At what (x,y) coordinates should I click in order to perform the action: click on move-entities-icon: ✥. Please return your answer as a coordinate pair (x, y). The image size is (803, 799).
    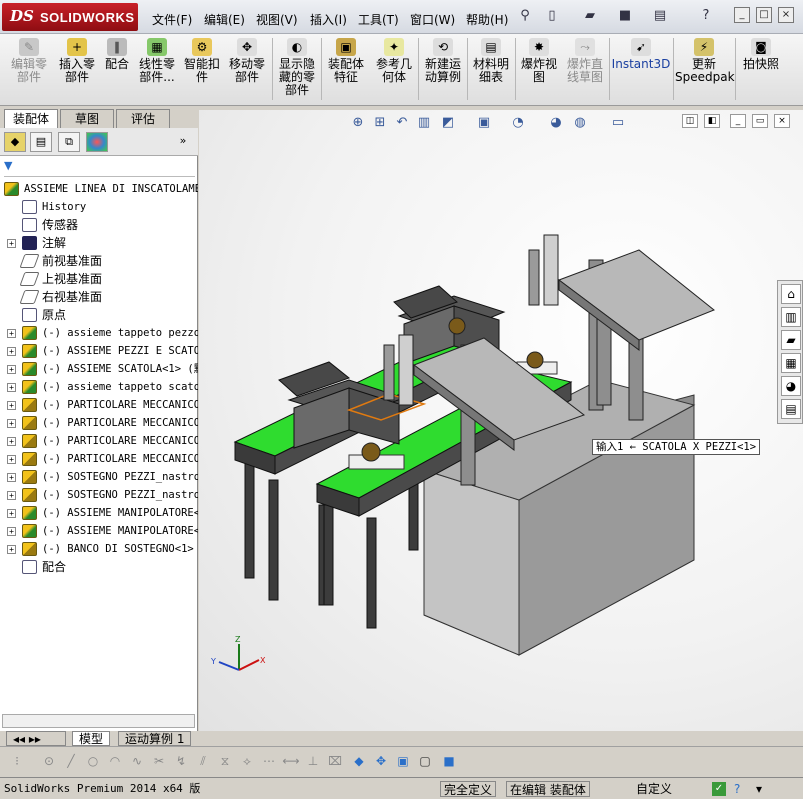
    Looking at the image, I should click on (381, 762).